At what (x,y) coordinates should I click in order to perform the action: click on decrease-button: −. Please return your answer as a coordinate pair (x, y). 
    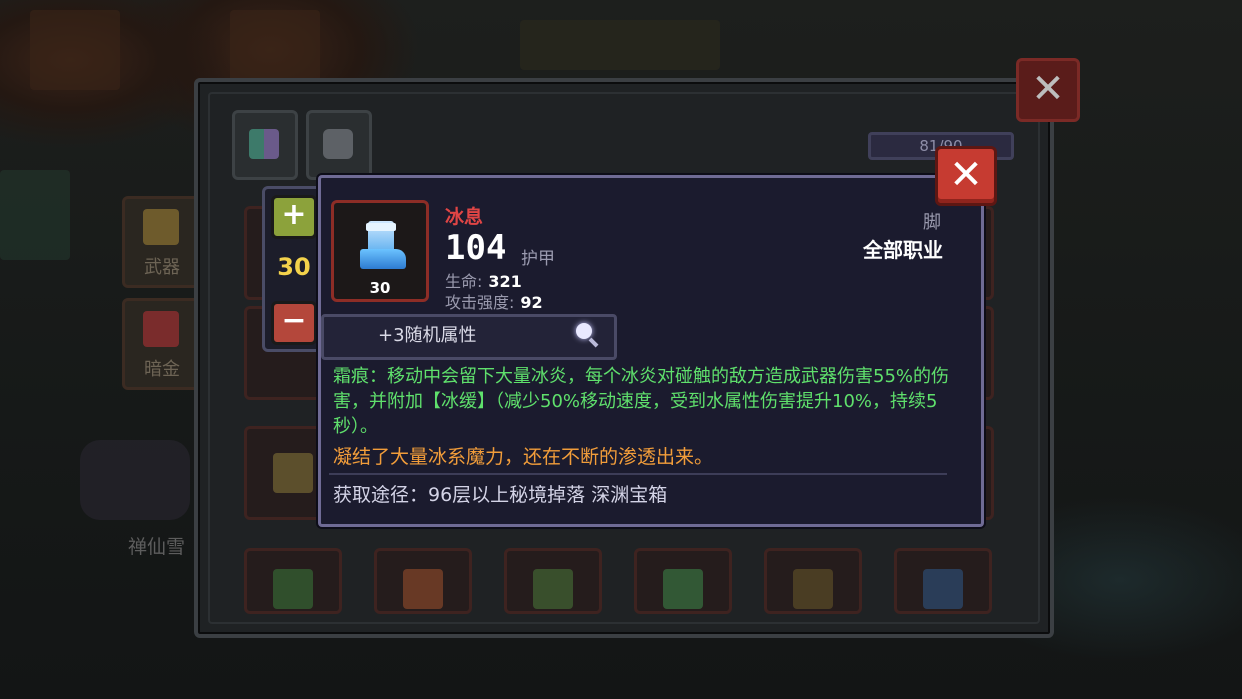
    Looking at the image, I should click on (294, 323).